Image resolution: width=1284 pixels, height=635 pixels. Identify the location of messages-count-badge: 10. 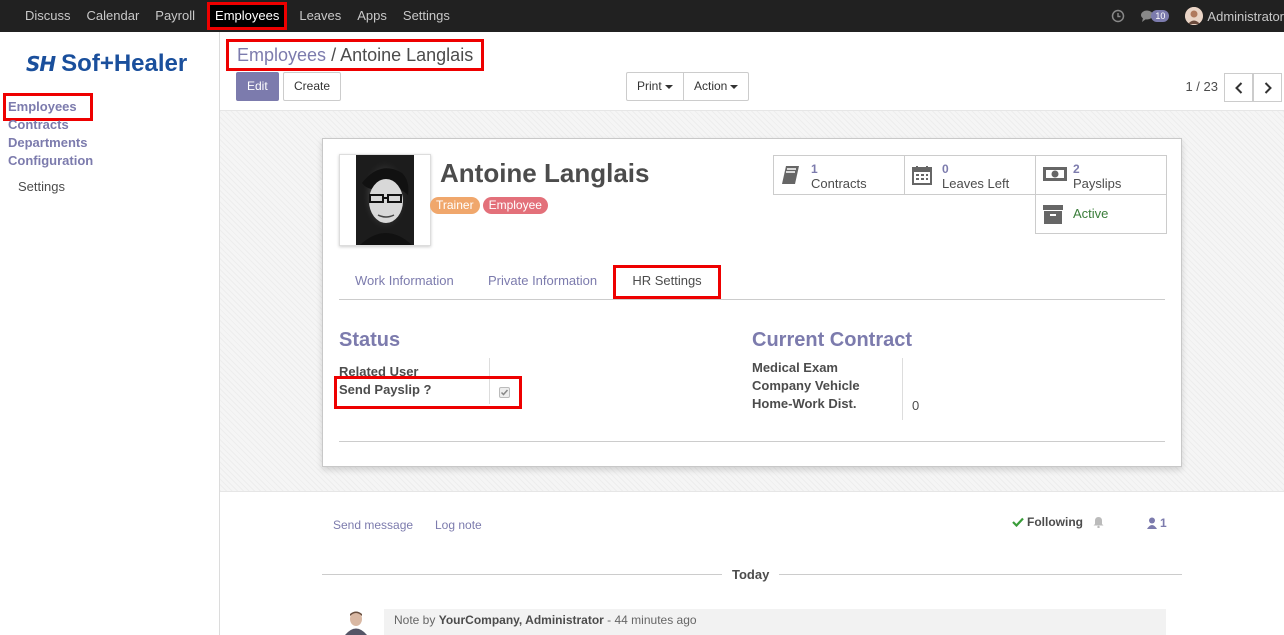
(1160, 16).